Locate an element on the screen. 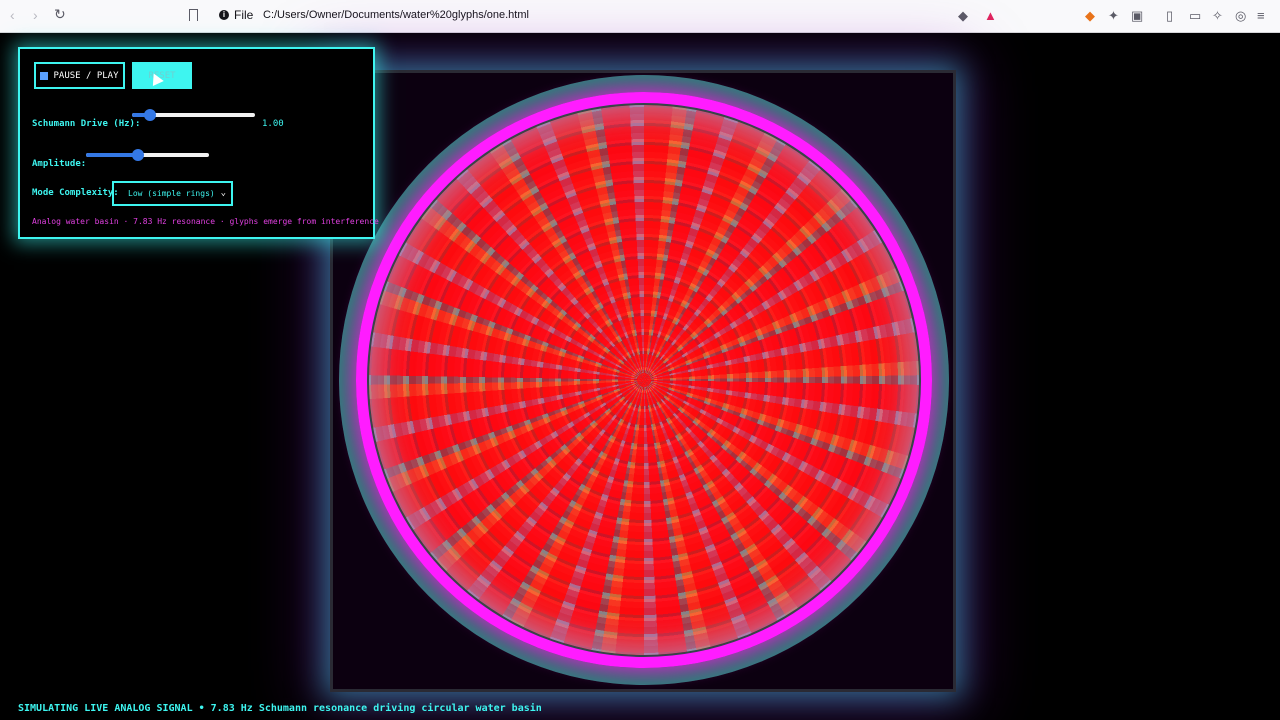  schumann-value: 1.00 is located at coordinates (273, 124).